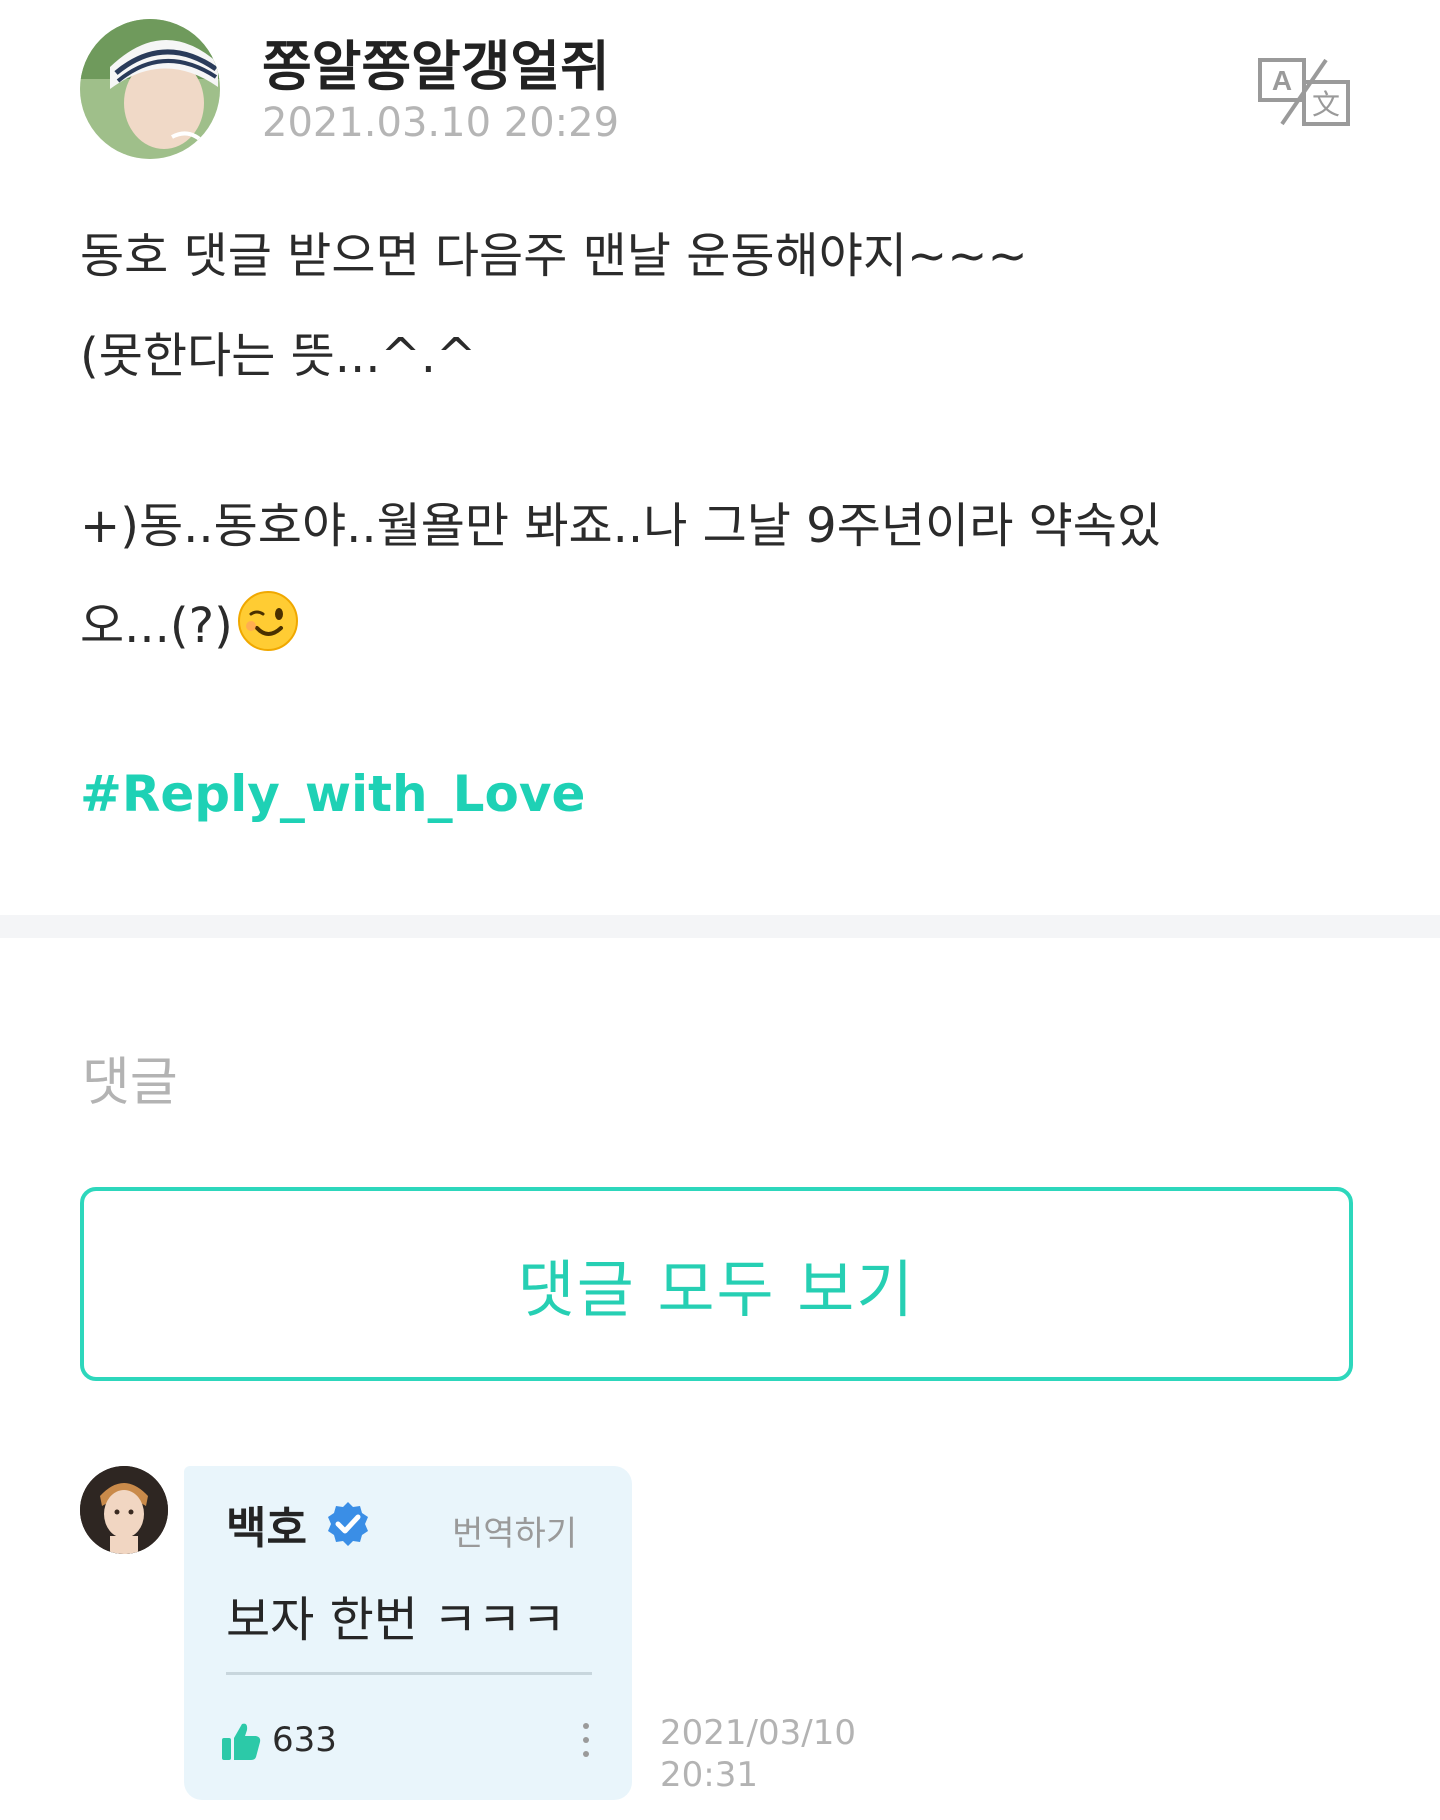 The width and height of the screenshot is (1440, 1820). What do you see at coordinates (758, 1754) in the screenshot?
I see `comment-timestamp: 2021/03/10 20:31` at bounding box center [758, 1754].